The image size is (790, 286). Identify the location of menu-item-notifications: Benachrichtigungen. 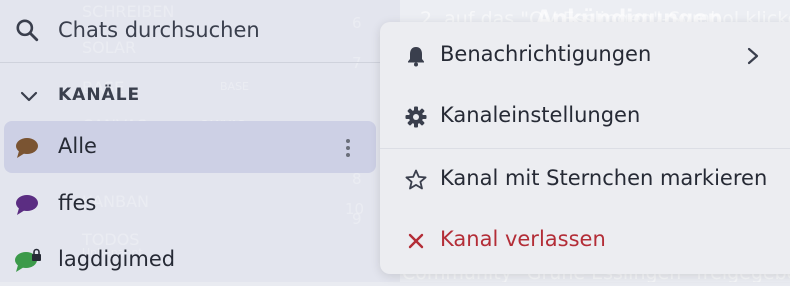
(585, 56).